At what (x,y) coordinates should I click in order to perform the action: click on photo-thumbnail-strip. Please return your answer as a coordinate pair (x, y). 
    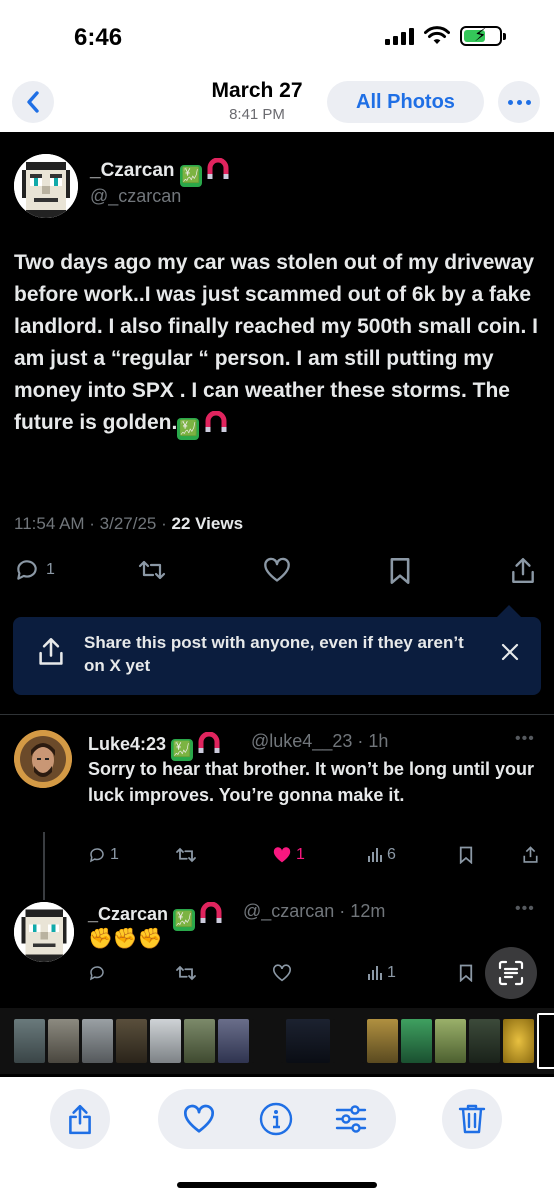
    Looking at the image, I should click on (277, 1041).